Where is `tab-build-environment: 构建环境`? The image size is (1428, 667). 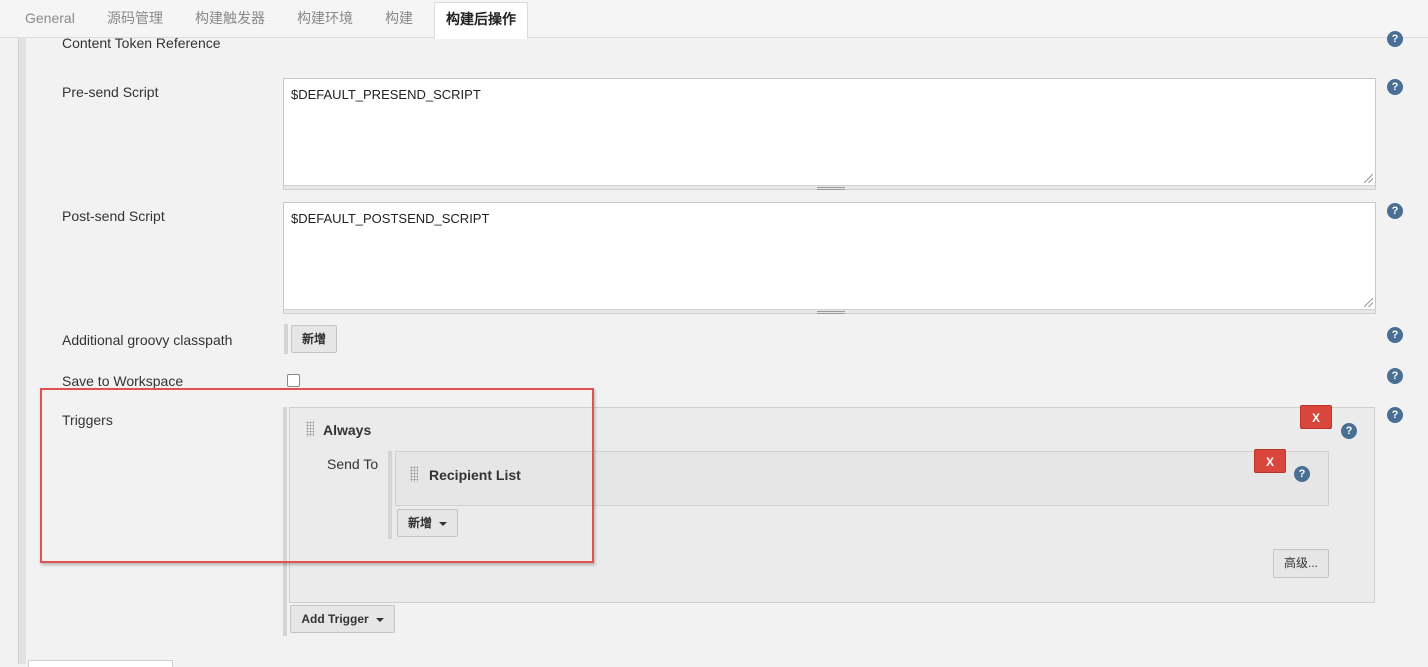 tab-build-environment: 构建环境 is located at coordinates (325, 18).